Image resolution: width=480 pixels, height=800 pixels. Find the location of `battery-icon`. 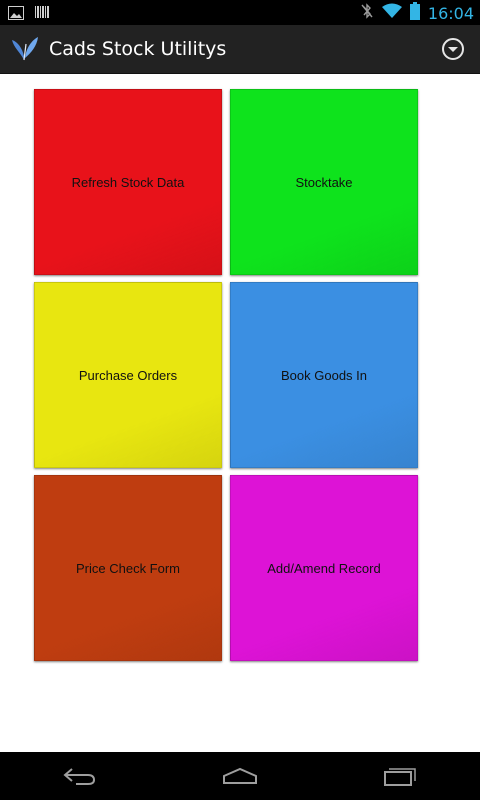

battery-icon is located at coordinates (414, 13).